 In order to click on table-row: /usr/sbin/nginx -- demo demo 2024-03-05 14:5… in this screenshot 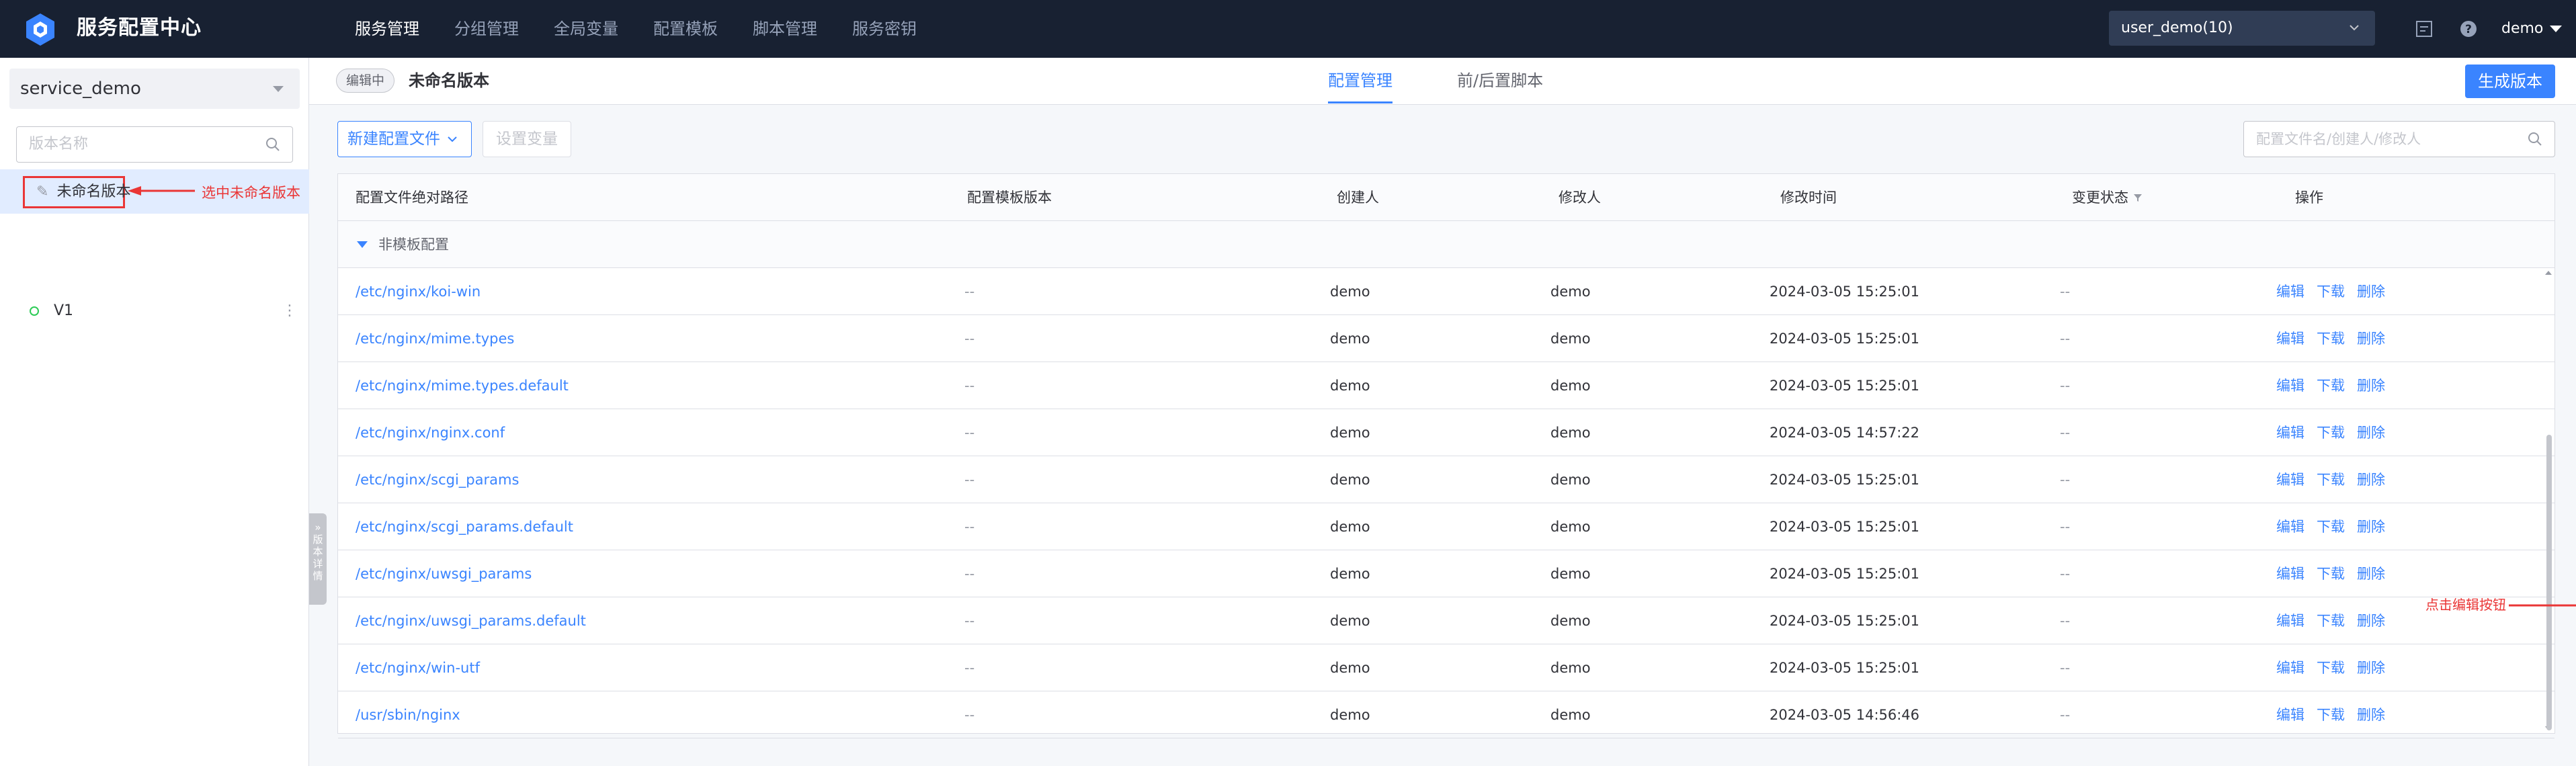, I will do `click(1446, 714)`.